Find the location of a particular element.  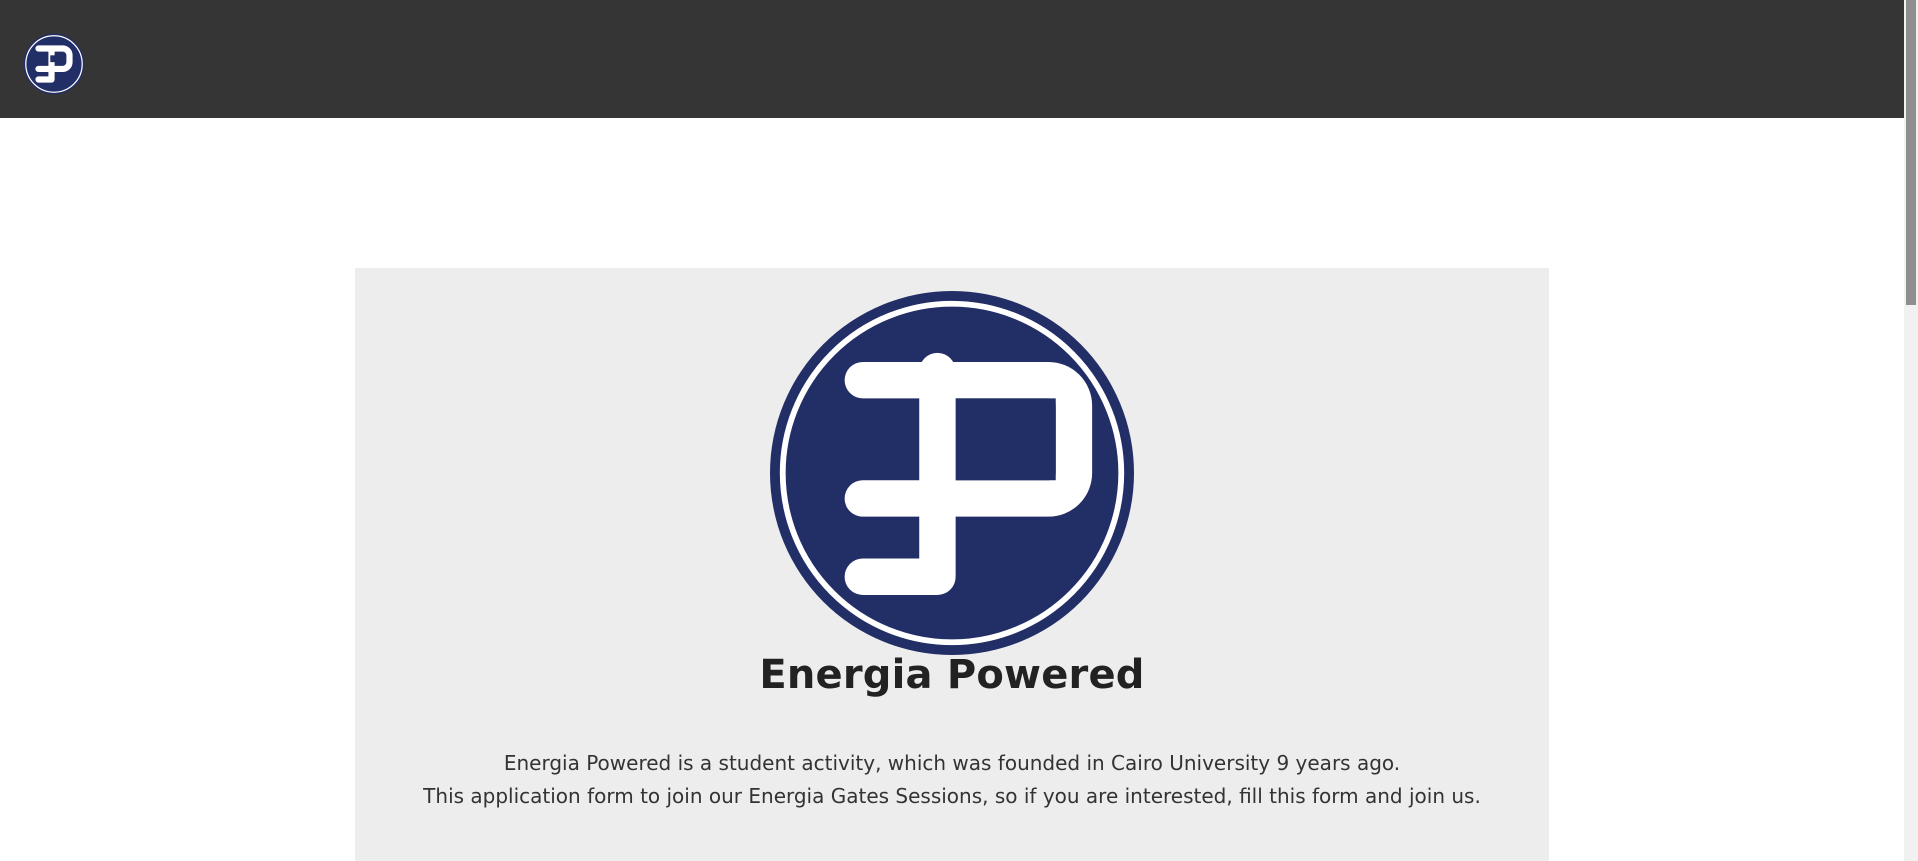

nav-logo-link is located at coordinates (54, 64).